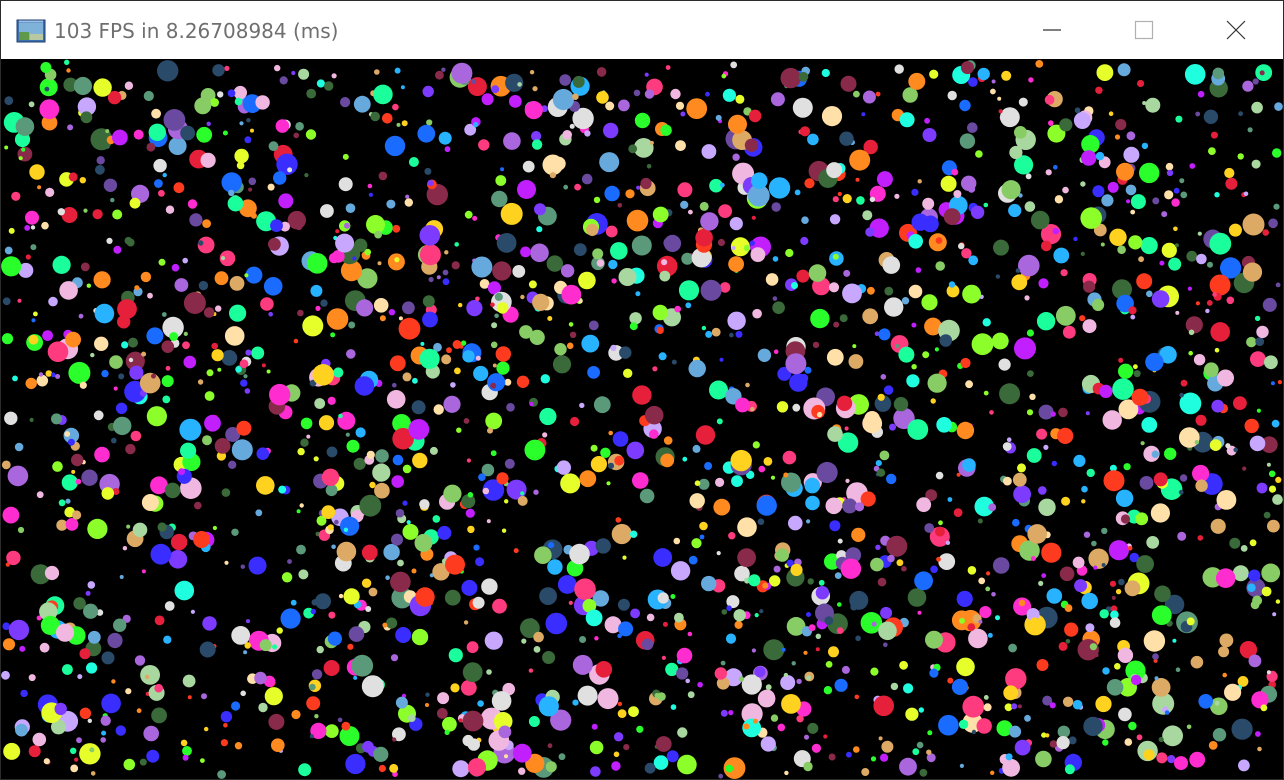 This screenshot has height=780, width=1284. I want to click on close-button, so click(1236, 30).